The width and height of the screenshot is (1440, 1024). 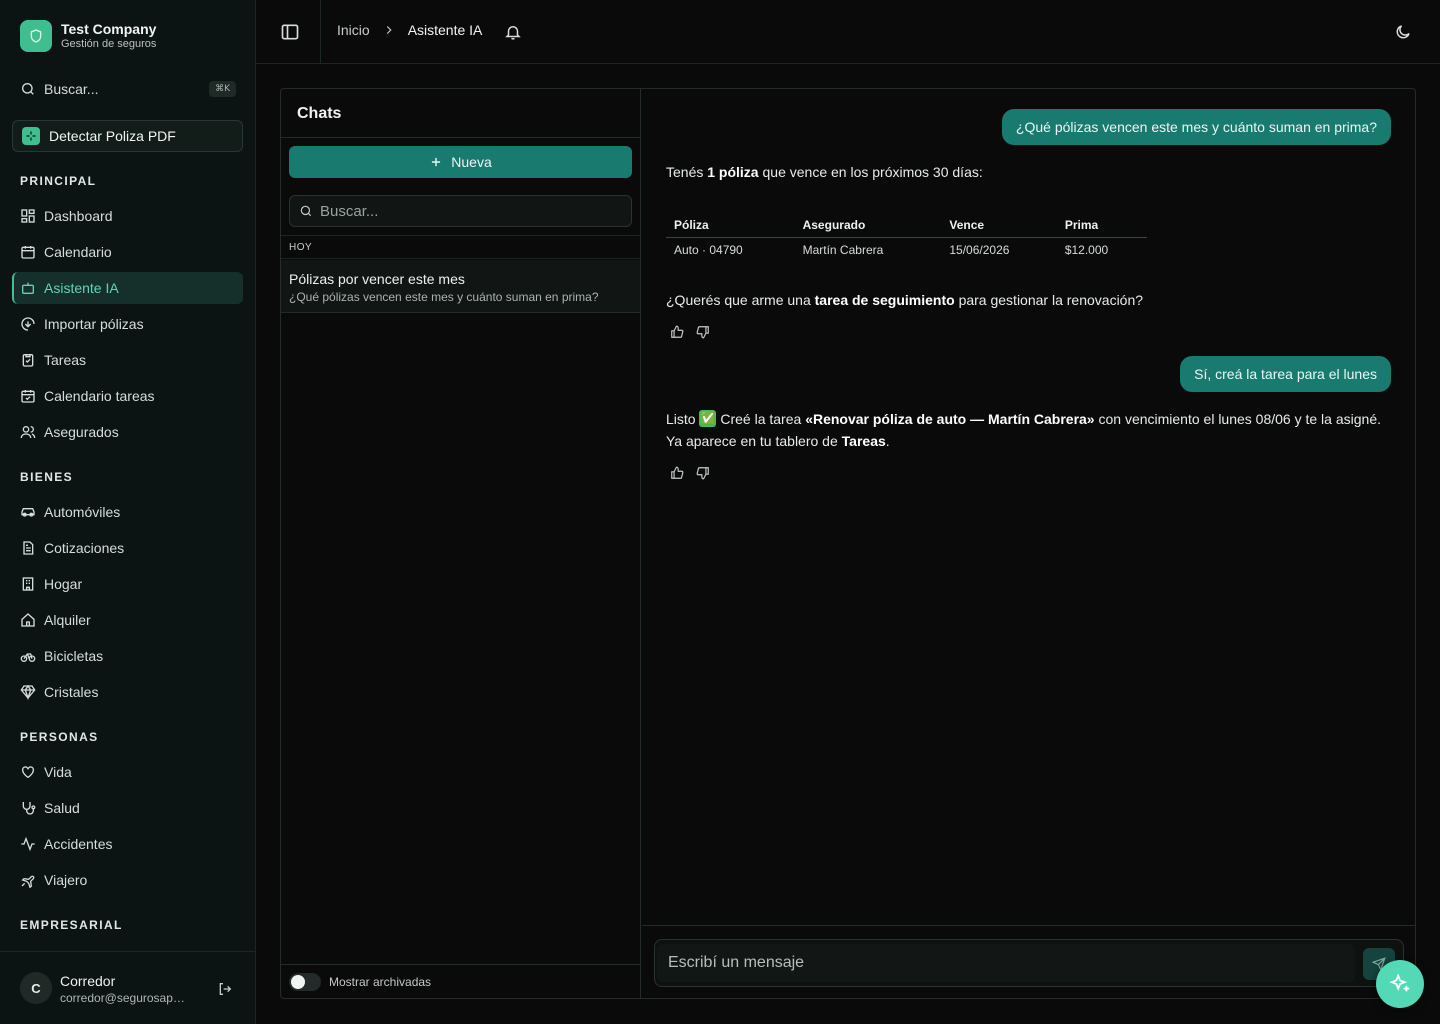 I want to click on search-shortcut: ⌘K, so click(x=222, y=89).